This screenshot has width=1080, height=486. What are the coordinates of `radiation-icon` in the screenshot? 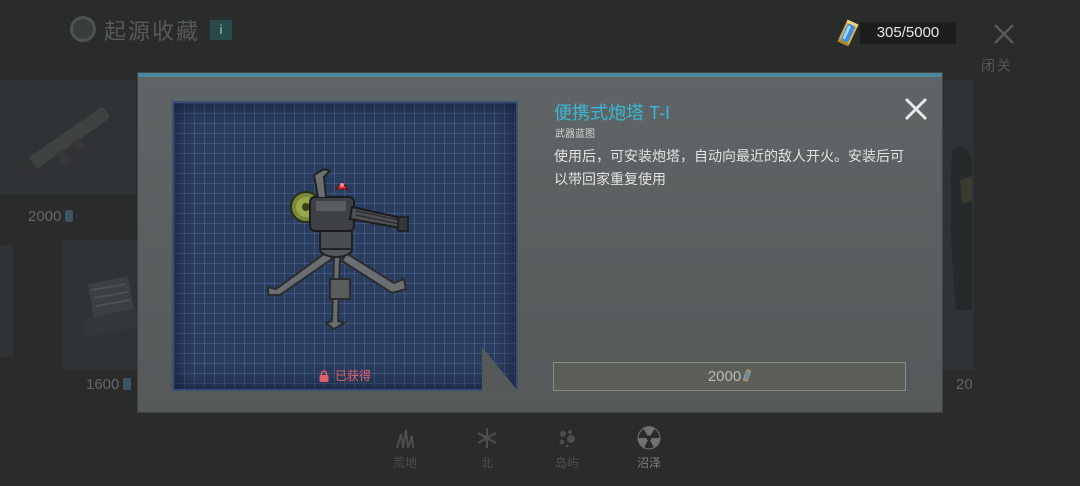 It's located at (649, 438).